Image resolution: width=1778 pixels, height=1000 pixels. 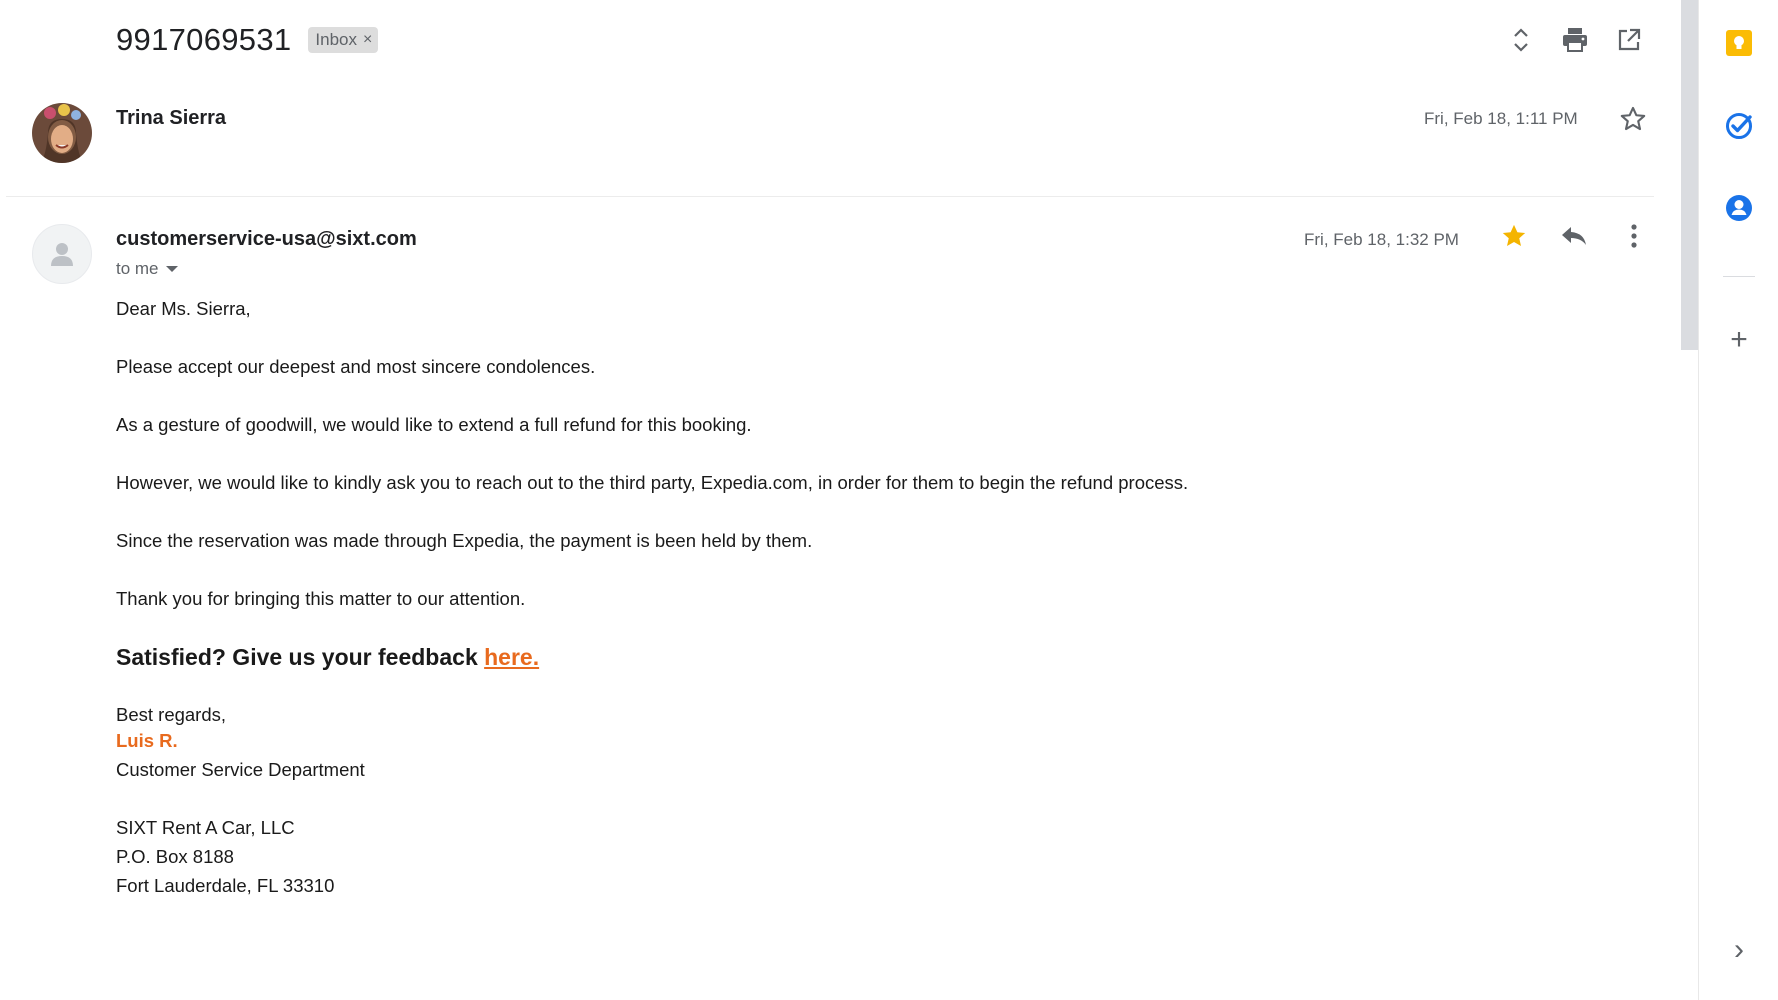 I want to click on print-icon, so click(x=1575, y=40).